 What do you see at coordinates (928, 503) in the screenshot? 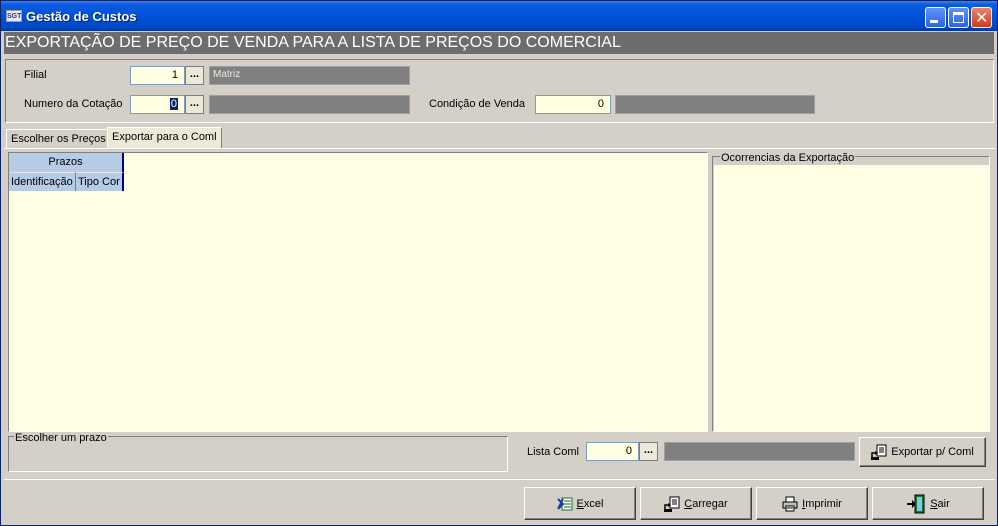
I see `sair-button: Sair` at bounding box center [928, 503].